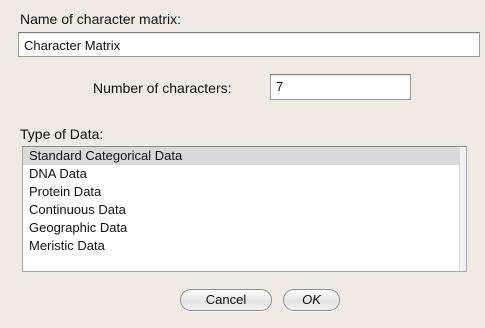 Image resolution: width=485 pixels, height=328 pixels. I want to click on list-item-dna: DNA Data, so click(241, 174).